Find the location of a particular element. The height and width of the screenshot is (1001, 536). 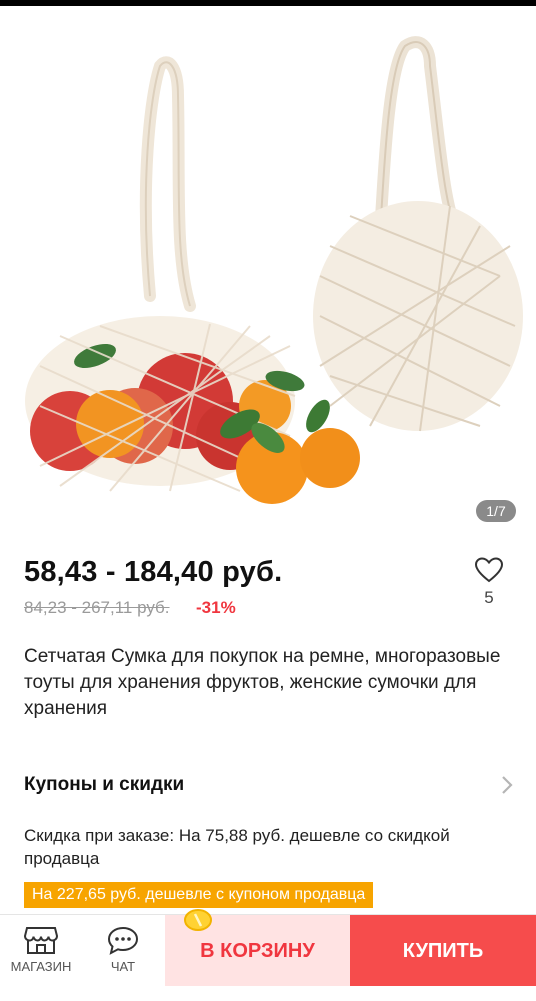

store-icon is located at coordinates (41, 940).